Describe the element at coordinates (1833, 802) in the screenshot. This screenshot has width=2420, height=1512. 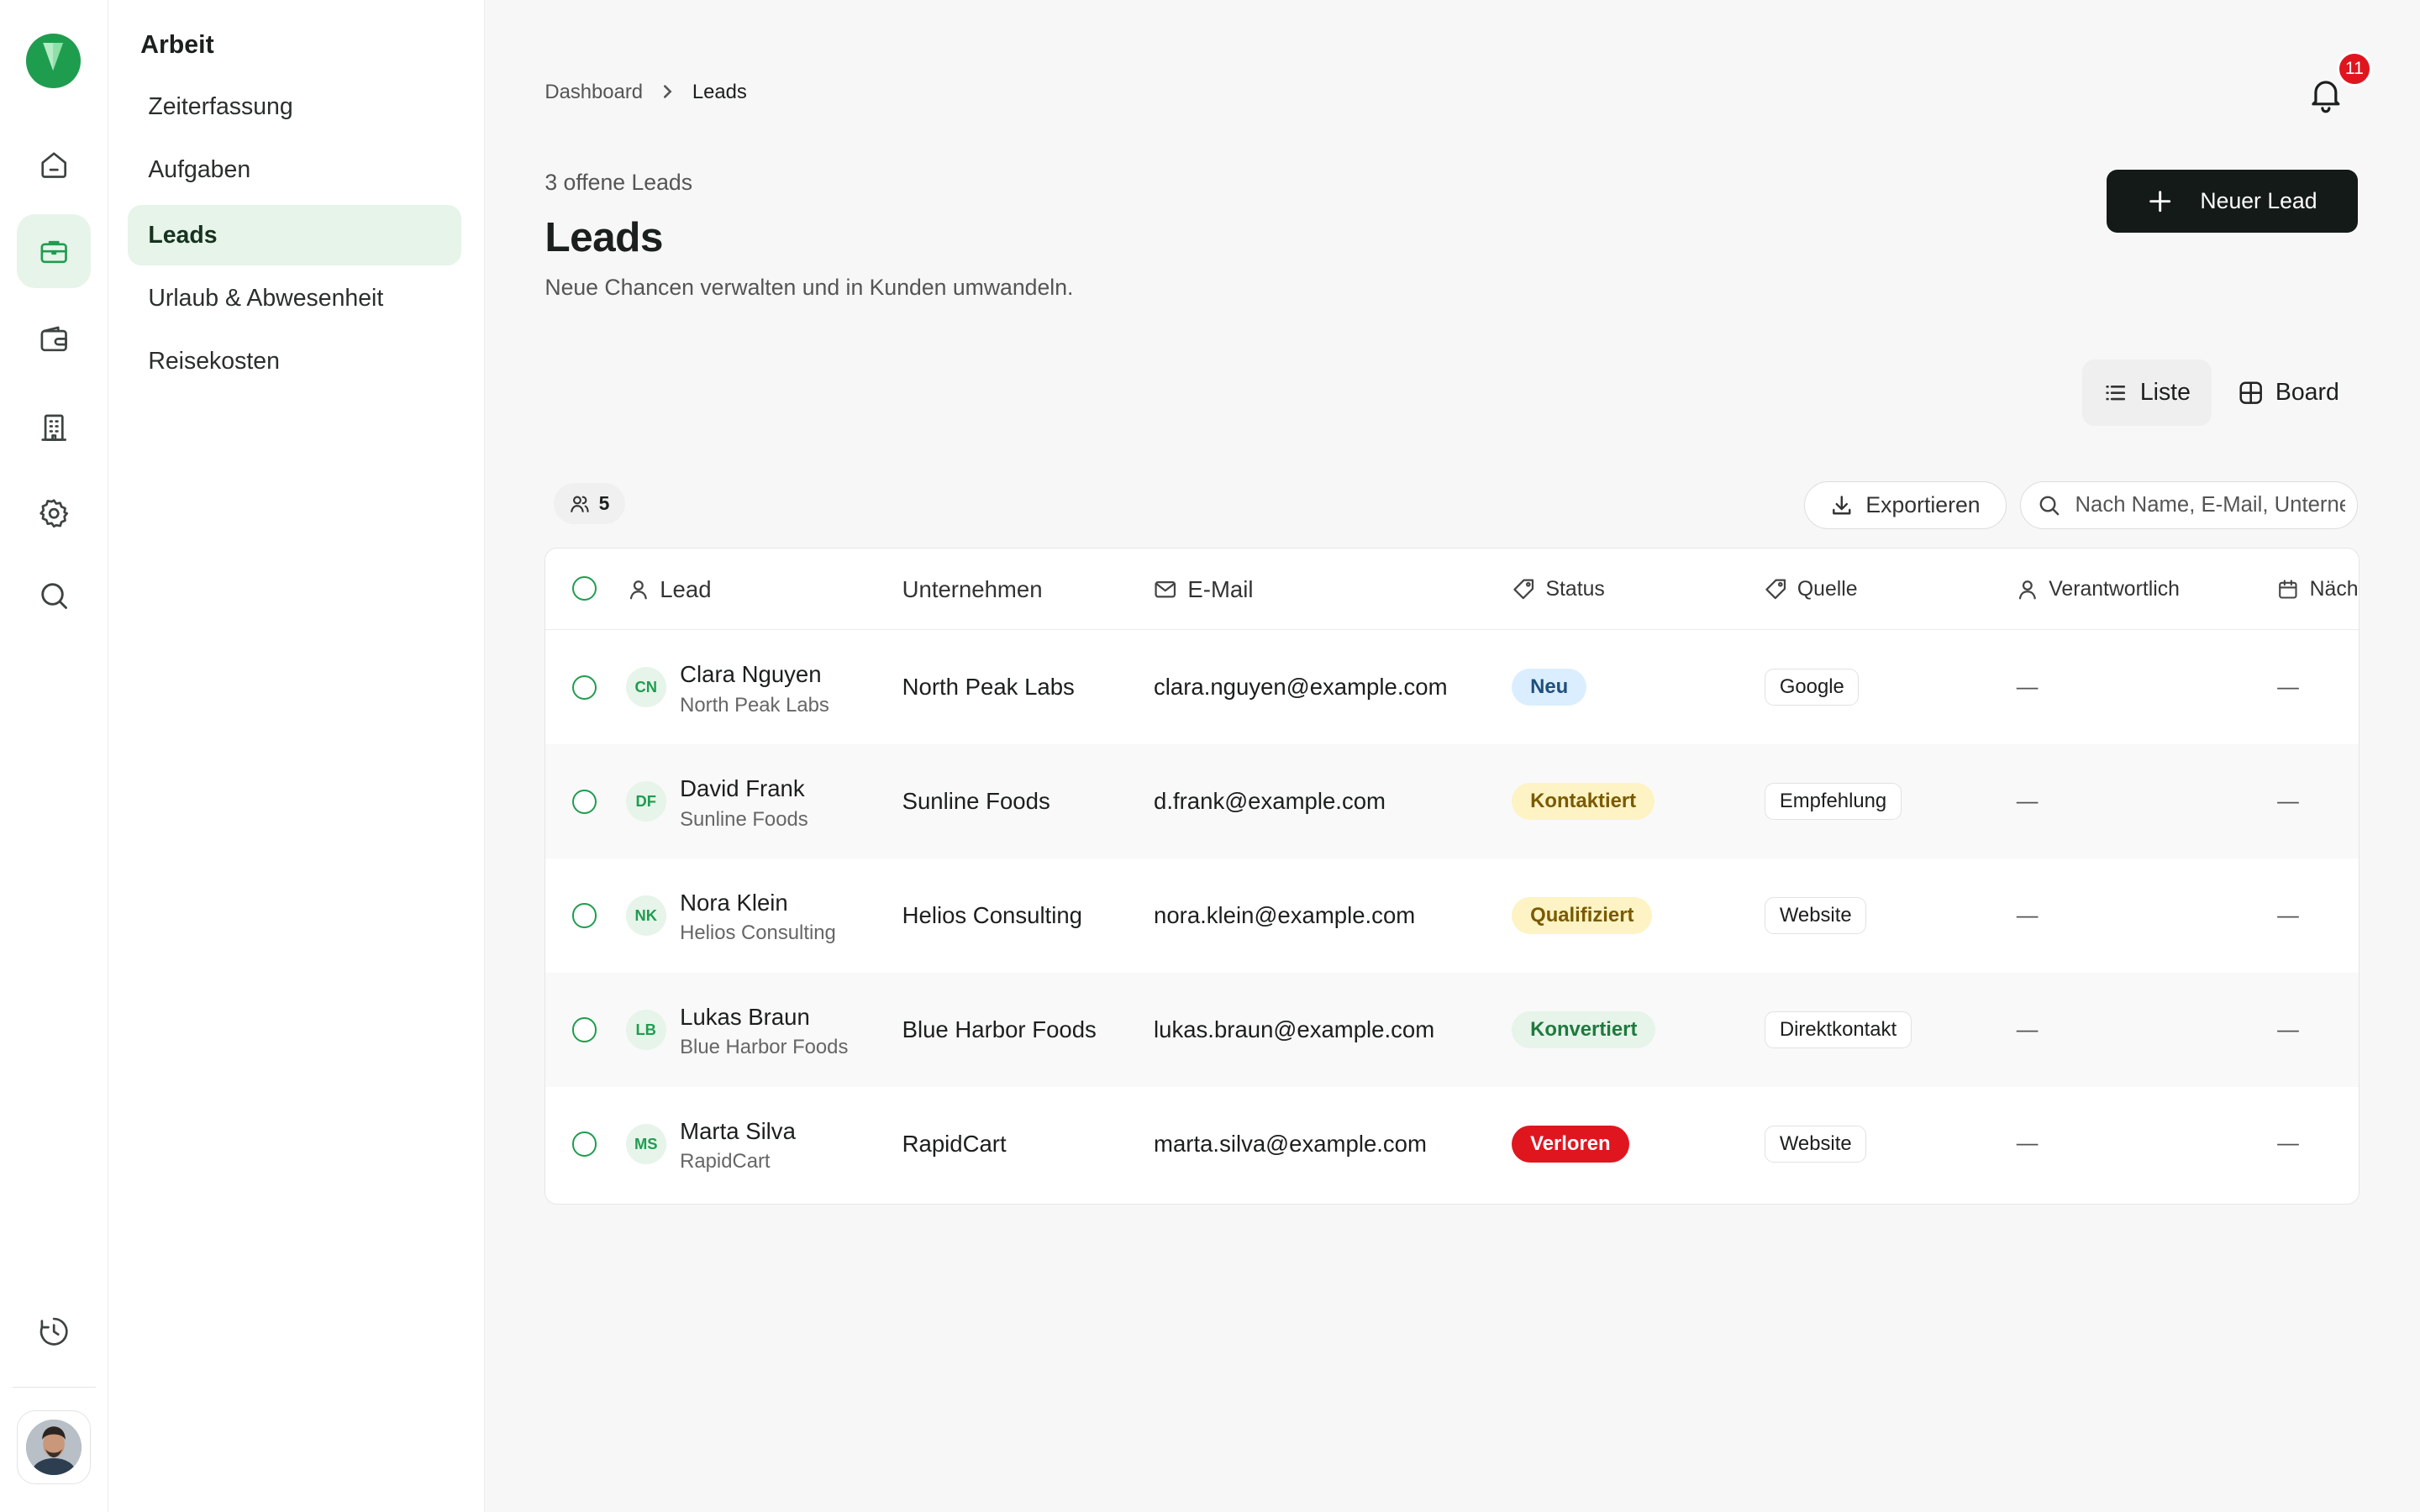
I see `source-badge: Empfehlung` at that location.